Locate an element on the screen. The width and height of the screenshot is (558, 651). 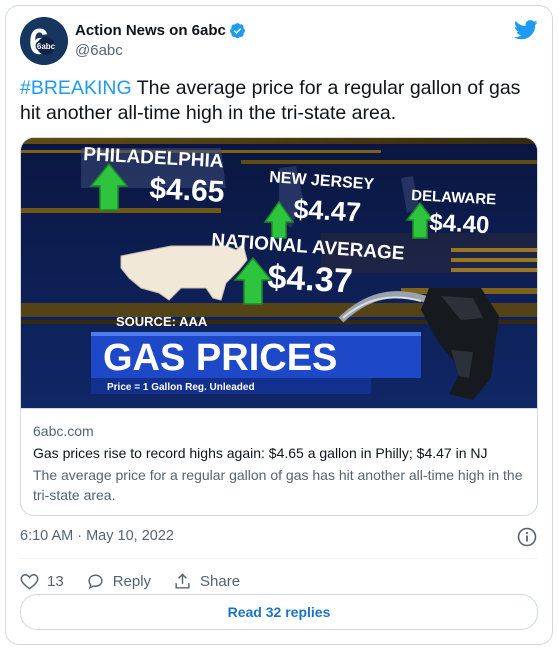
like-count: 13 is located at coordinates (55, 581).